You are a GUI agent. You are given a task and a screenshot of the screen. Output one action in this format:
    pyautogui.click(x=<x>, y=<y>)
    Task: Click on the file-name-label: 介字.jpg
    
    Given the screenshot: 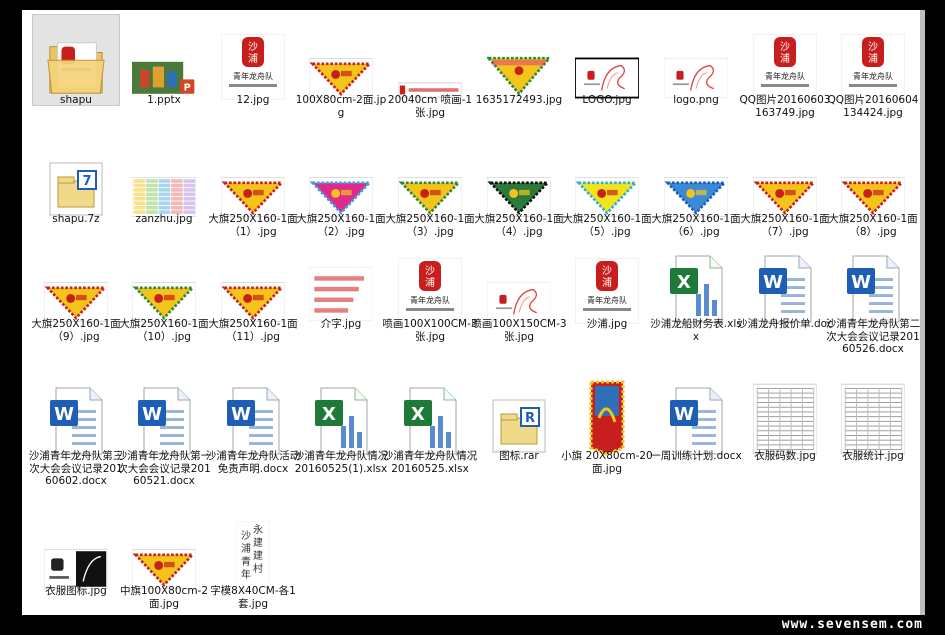 What is the action you would take?
    pyautogui.click(x=341, y=324)
    